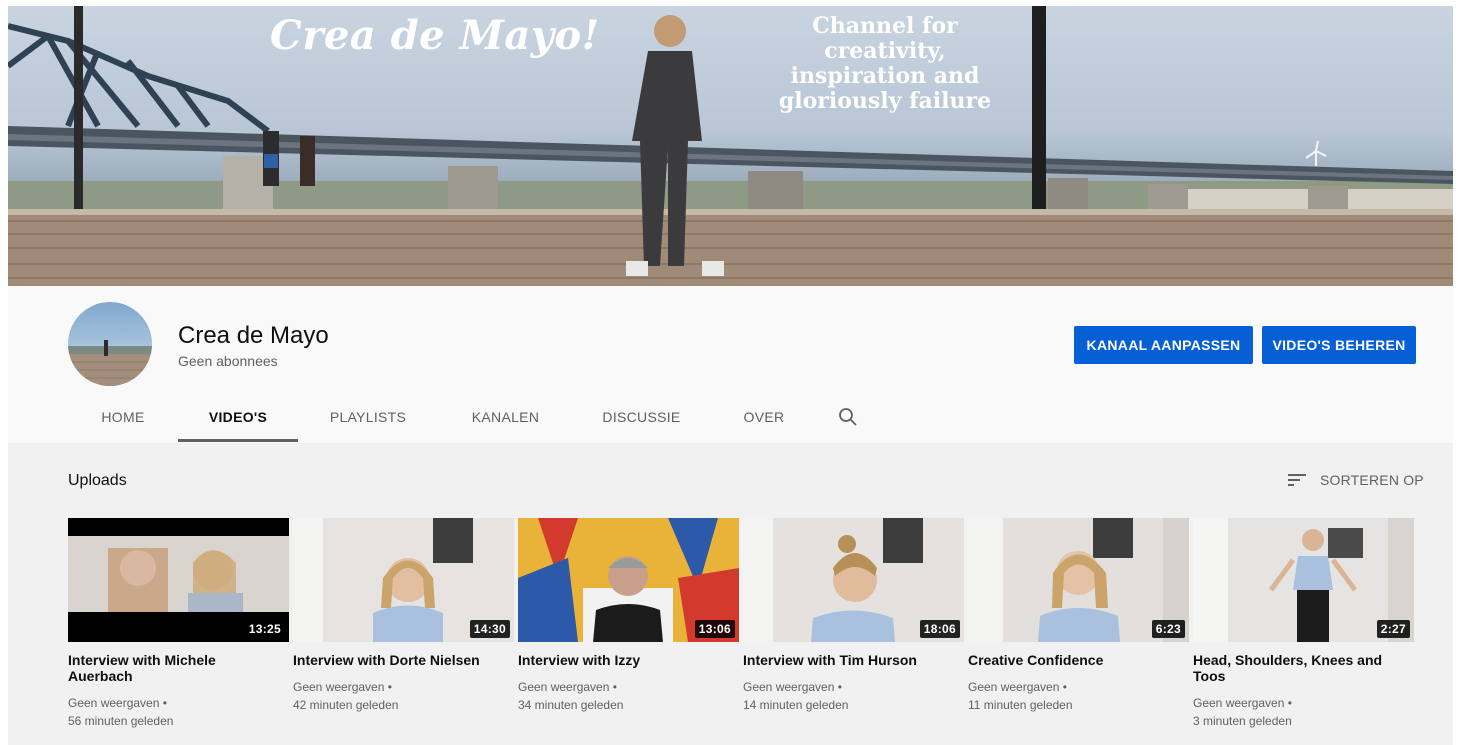  Describe the element at coordinates (489, 629) in the screenshot. I see `video-duration: 14:30` at that location.